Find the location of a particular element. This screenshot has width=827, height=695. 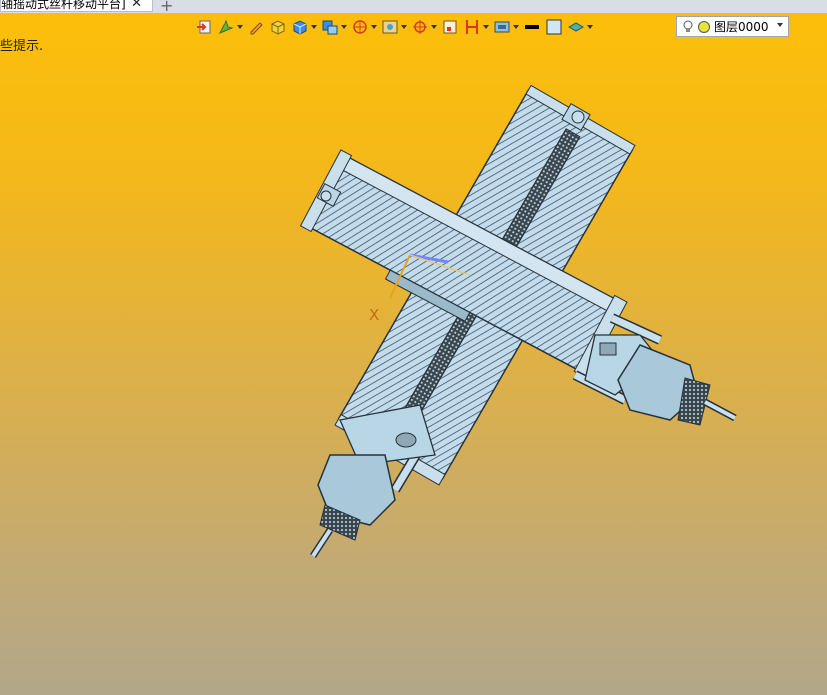

axis-x-label: X is located at coordinates (374, 315).